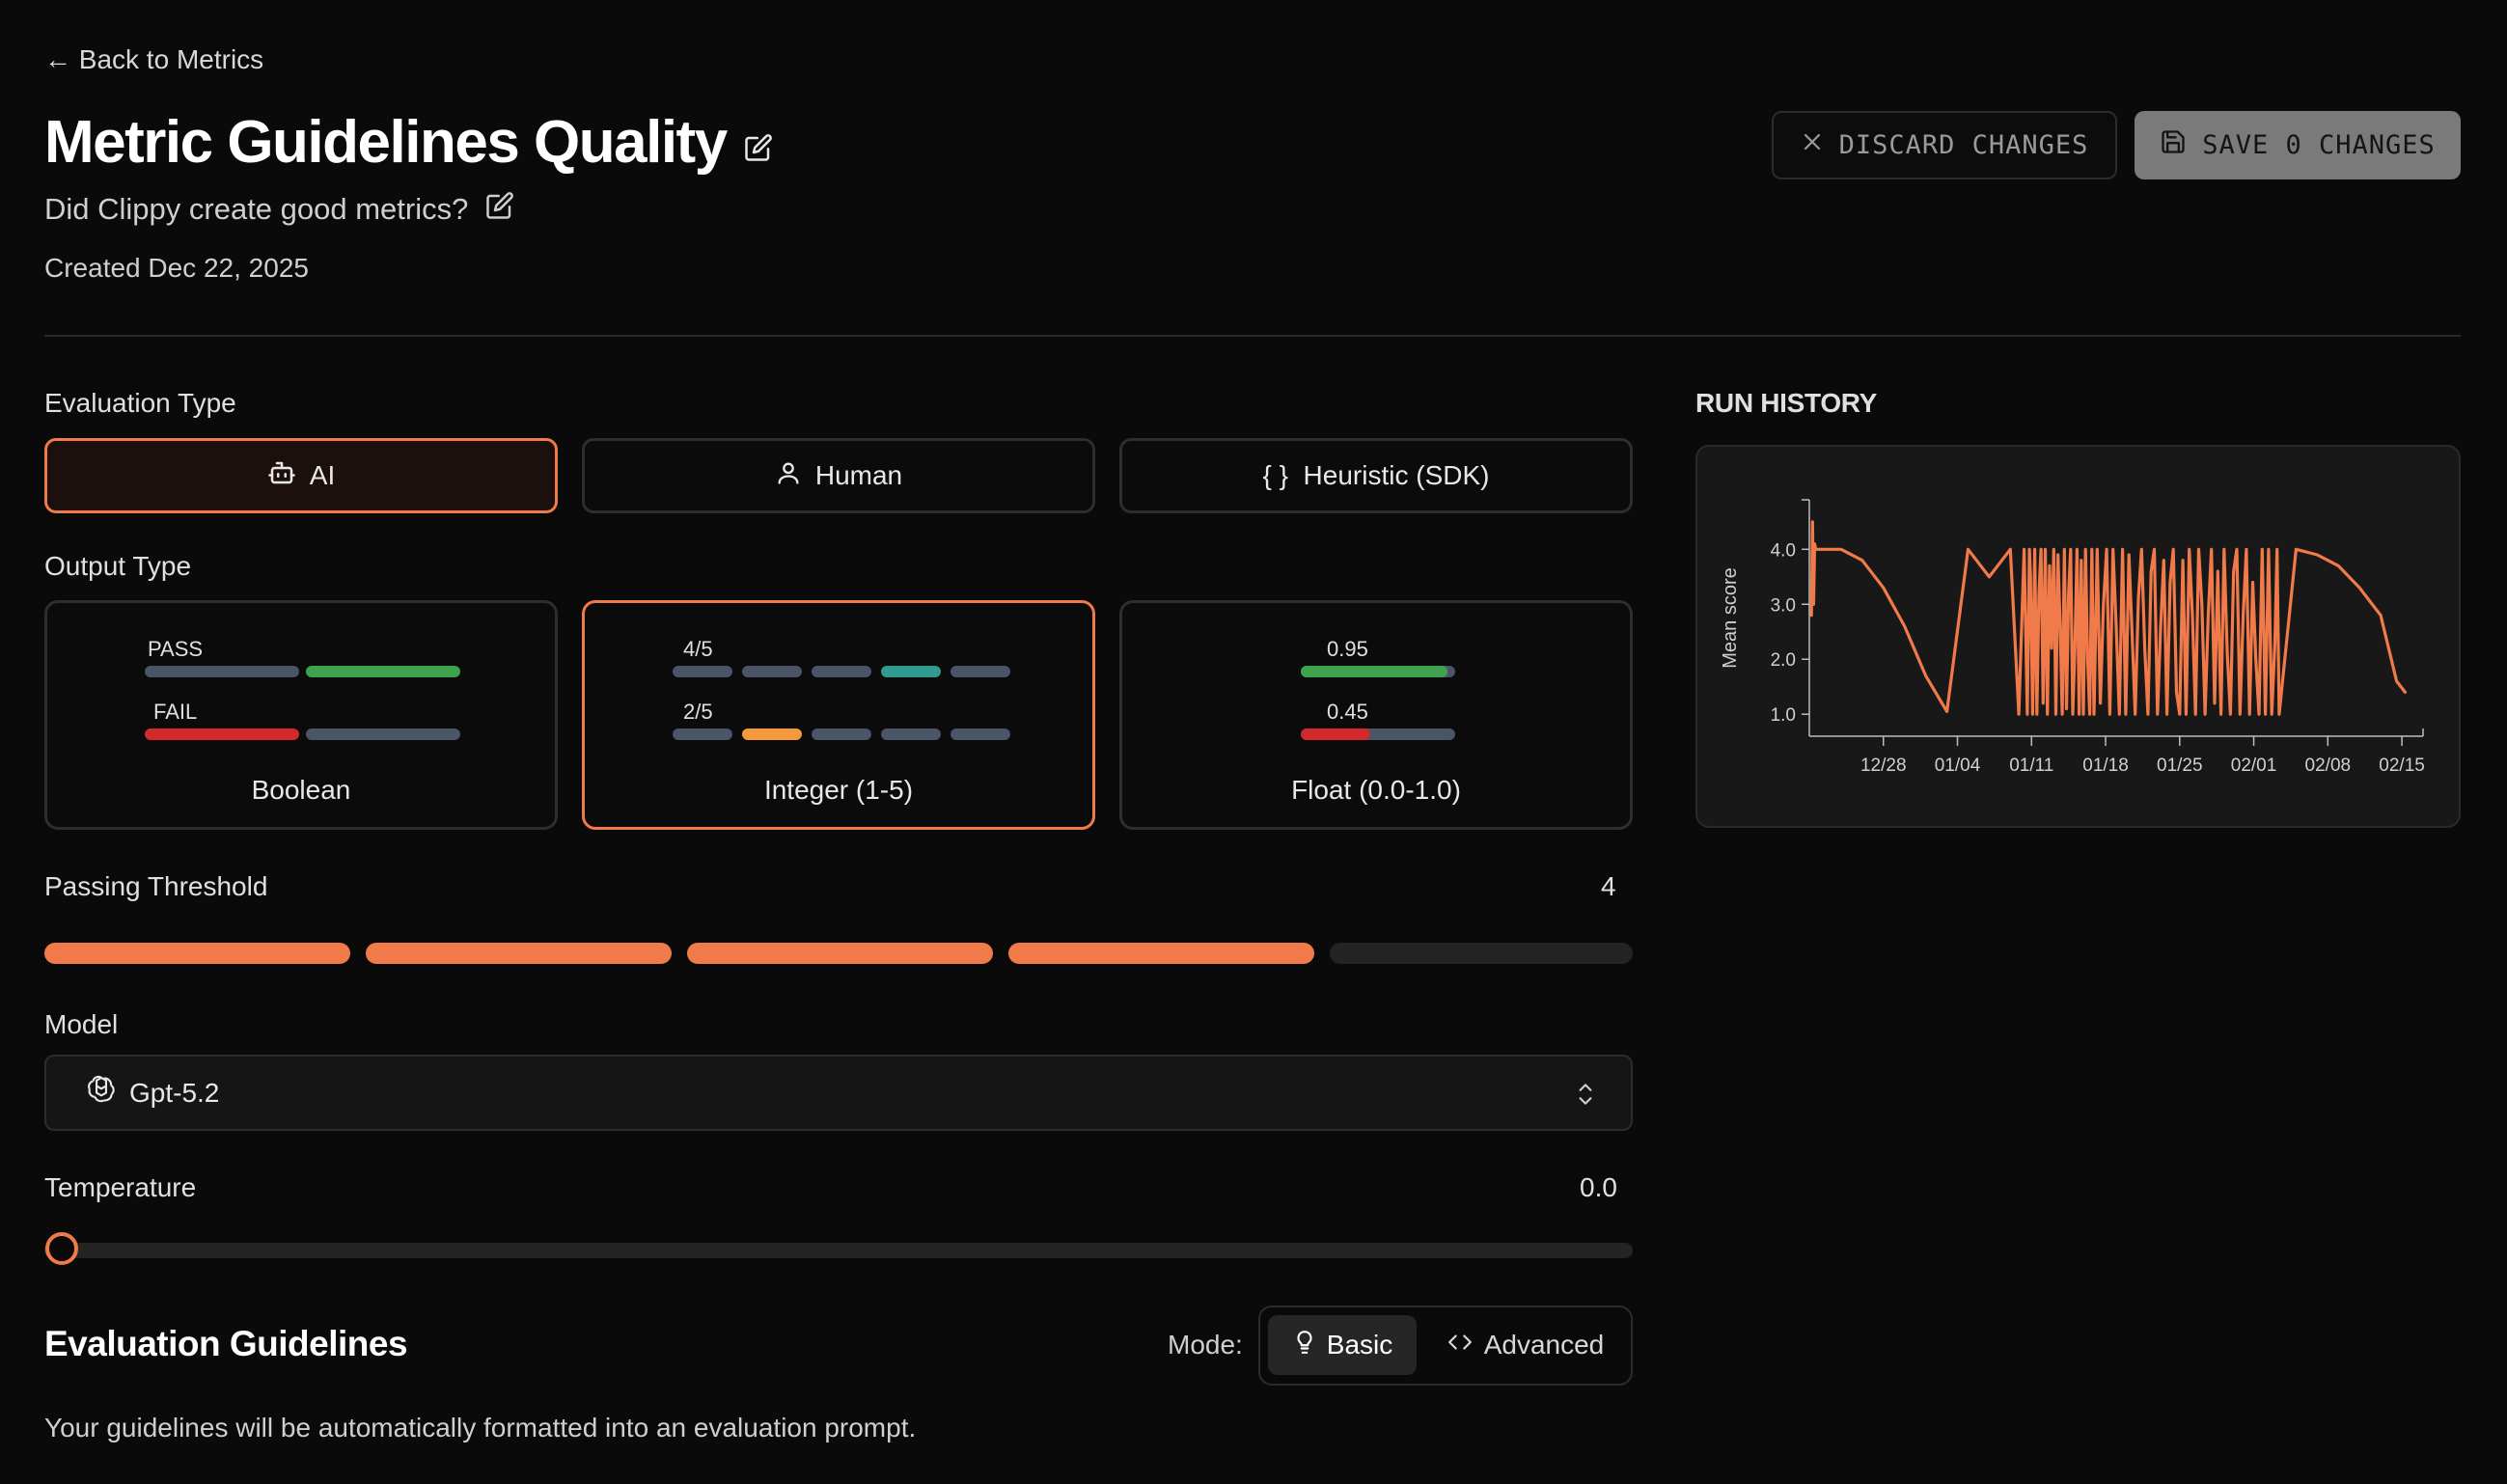 Image resolution: width=2507 pixels, height=1484 pixels. I want to click on page-subtitle: Did Clippy create good metrics?, so click(256, 209).